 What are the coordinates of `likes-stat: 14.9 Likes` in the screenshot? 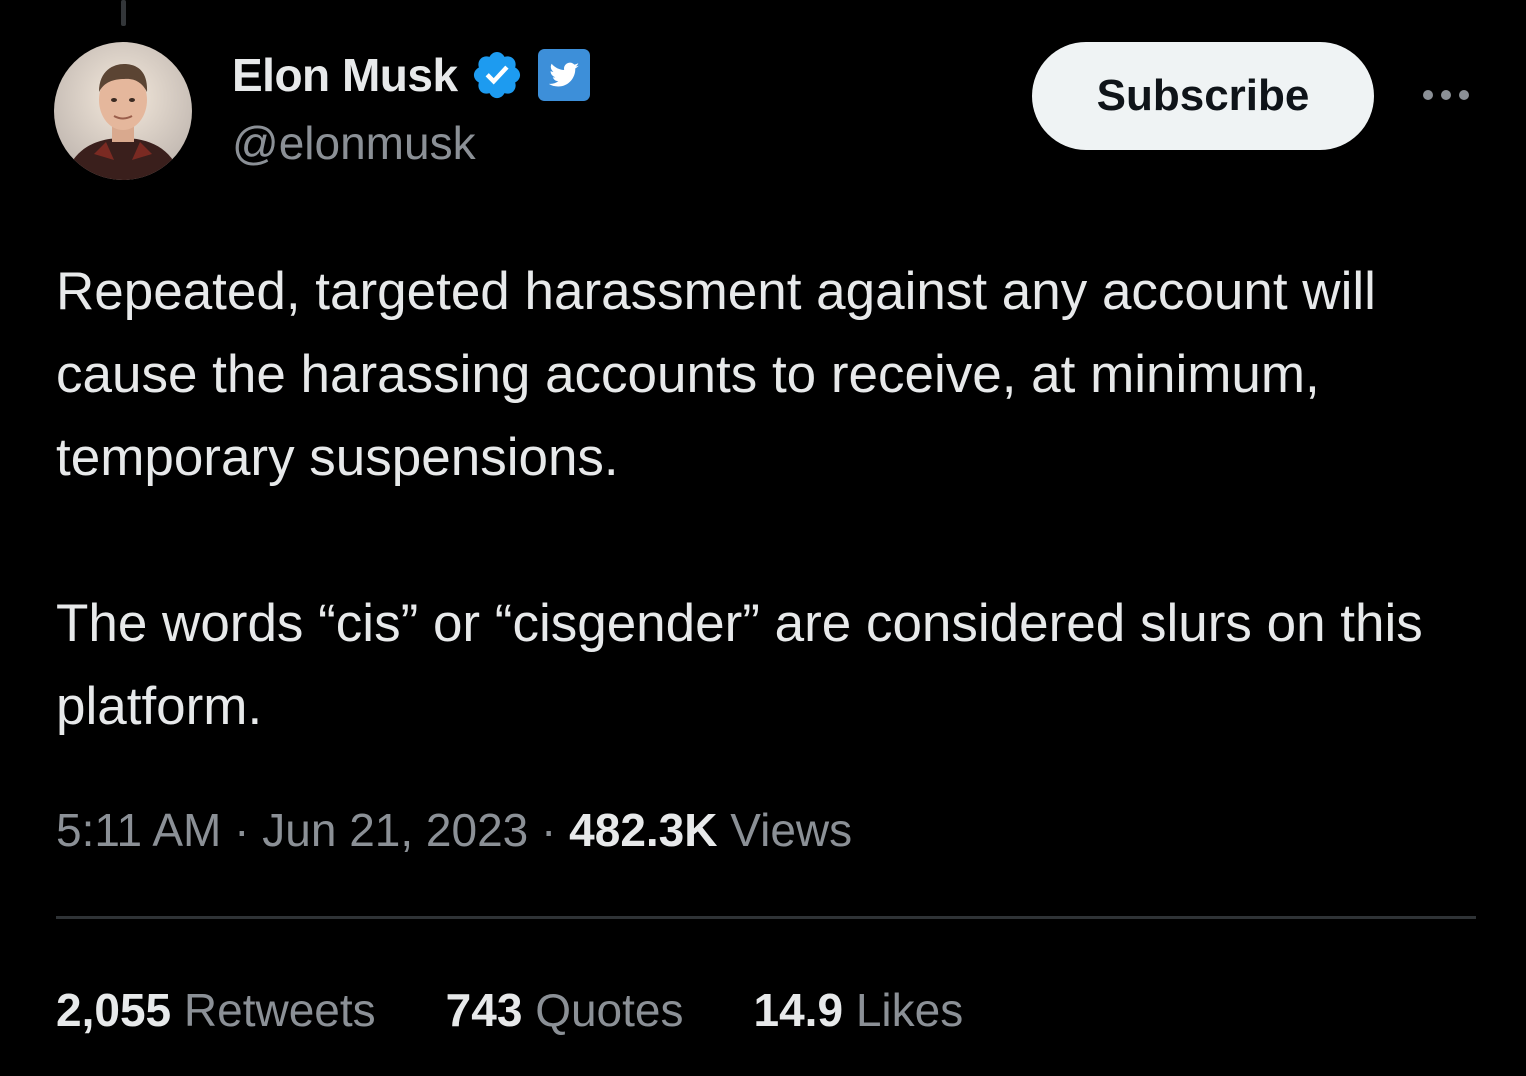 It's located at (859, 1010).